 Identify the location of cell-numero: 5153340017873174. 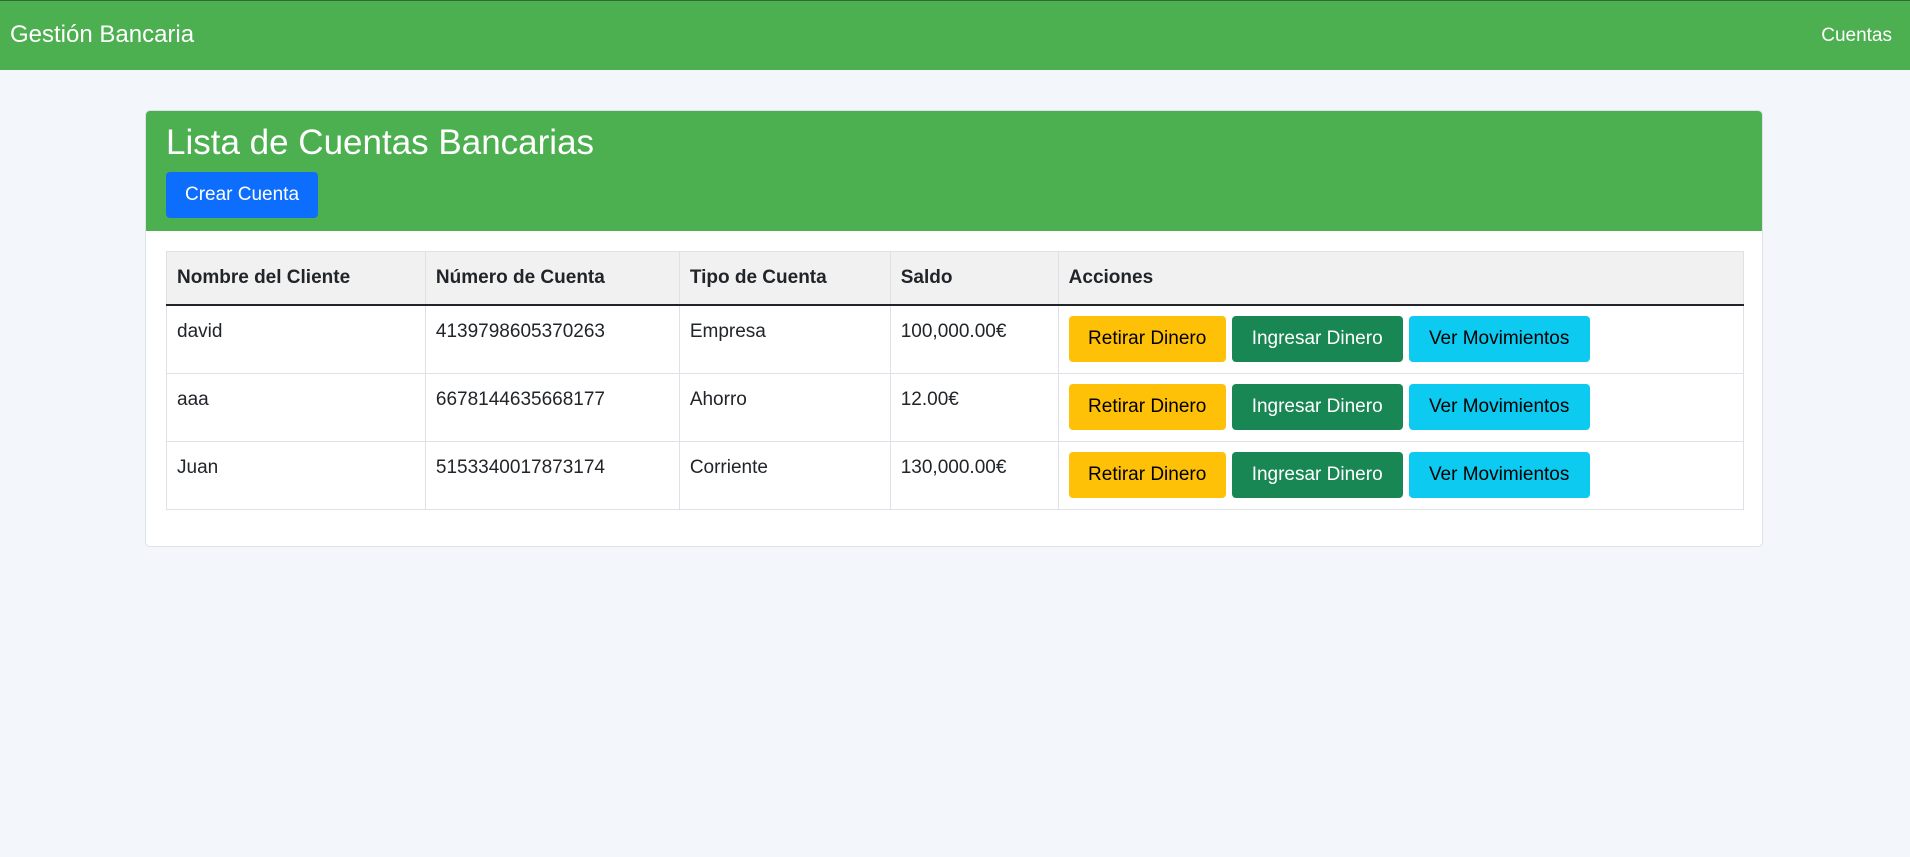
(552, 475).